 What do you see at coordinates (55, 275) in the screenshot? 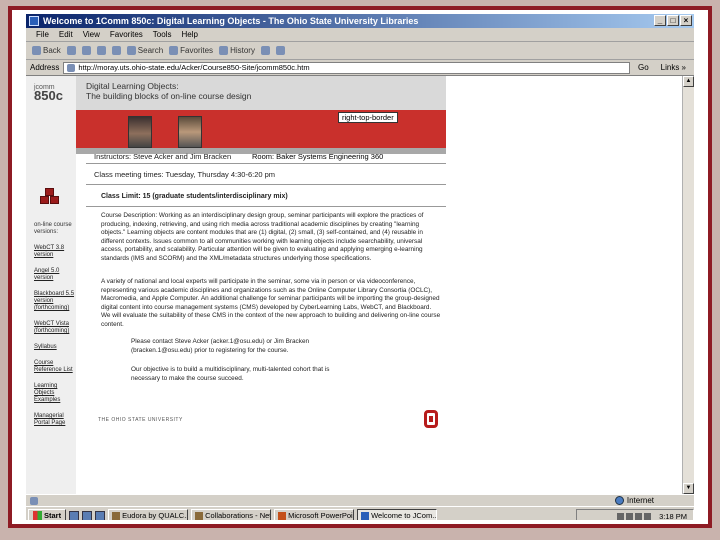
I see `sidebar-item-angel: Angel 5.0 version` at bounding box center [55, 275].